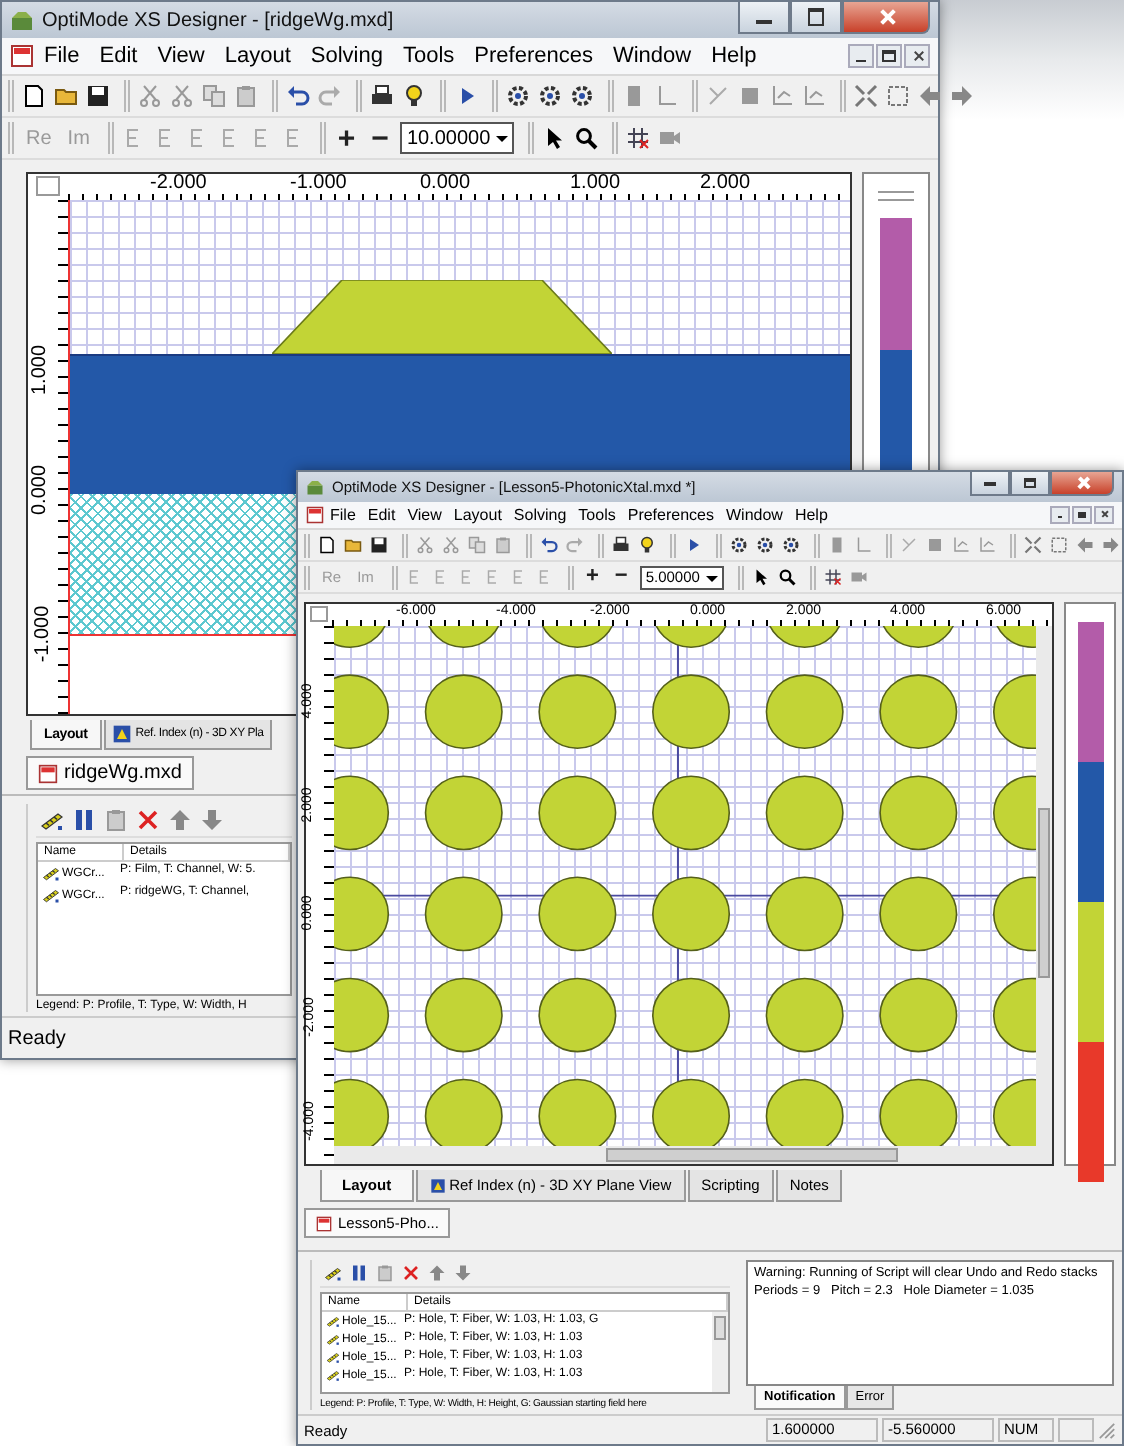 The image size is (1124, 1446). What do you see at coordinates (1111, 545) in the screenshot?
I see `right-arrow-icon` at bounding box center [1111, 545].